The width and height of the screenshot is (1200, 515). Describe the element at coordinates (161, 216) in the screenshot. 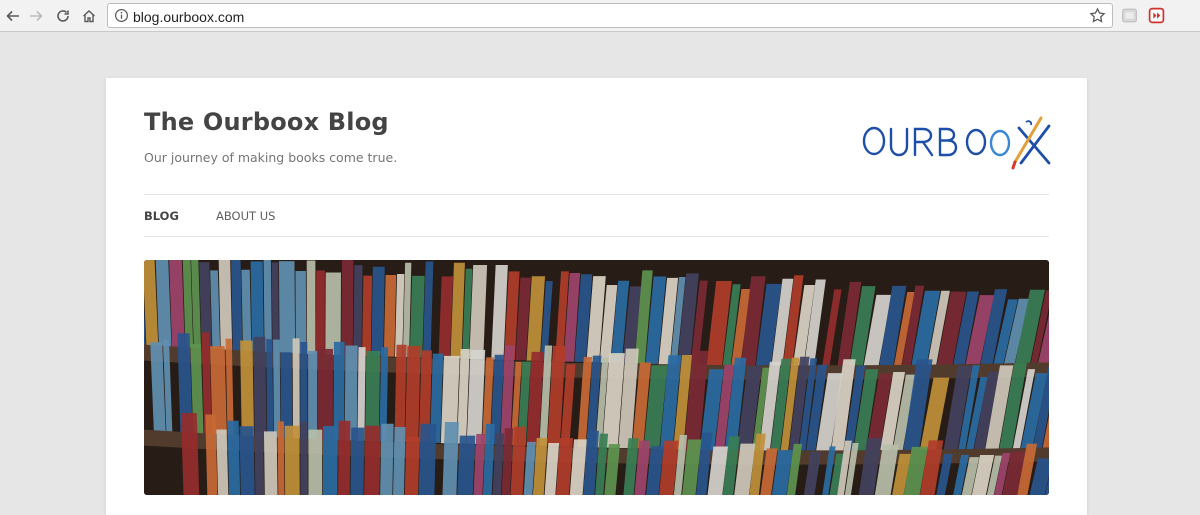

I see `nav-item-blog: BLOG` at that location.